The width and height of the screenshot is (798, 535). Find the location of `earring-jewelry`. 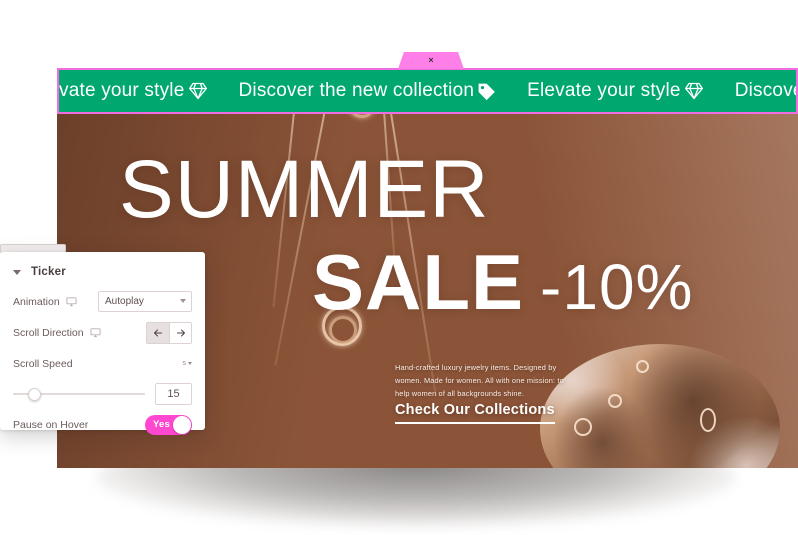

earring-jewelry is located at coordinates (708, 420).